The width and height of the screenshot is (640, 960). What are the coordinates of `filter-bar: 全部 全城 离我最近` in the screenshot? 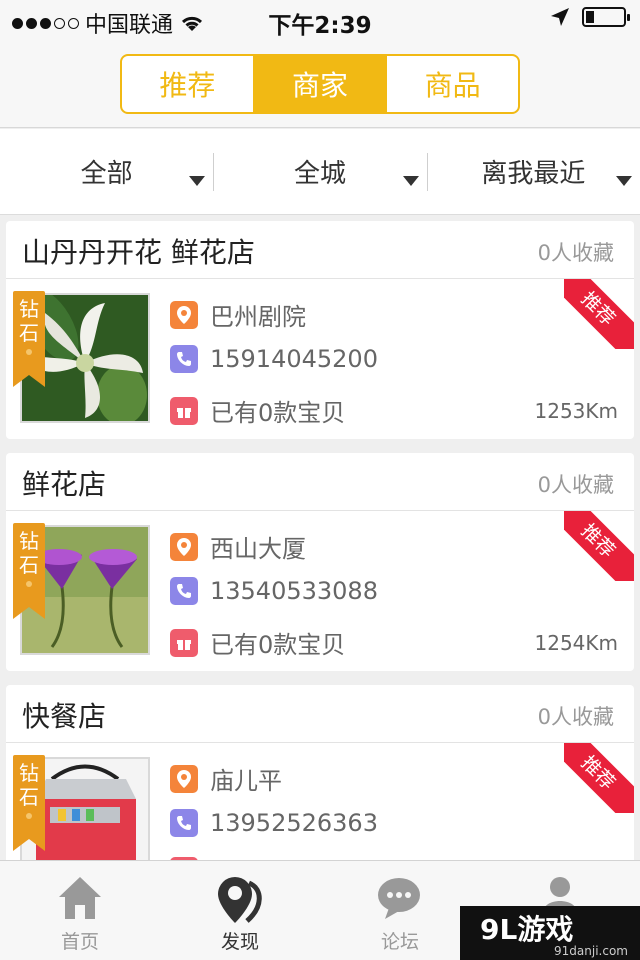 It's located at (320, 172).